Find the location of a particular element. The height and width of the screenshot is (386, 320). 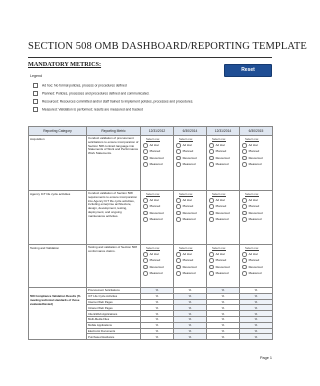

reset-button: Reset is located at coordinates (248, 70).